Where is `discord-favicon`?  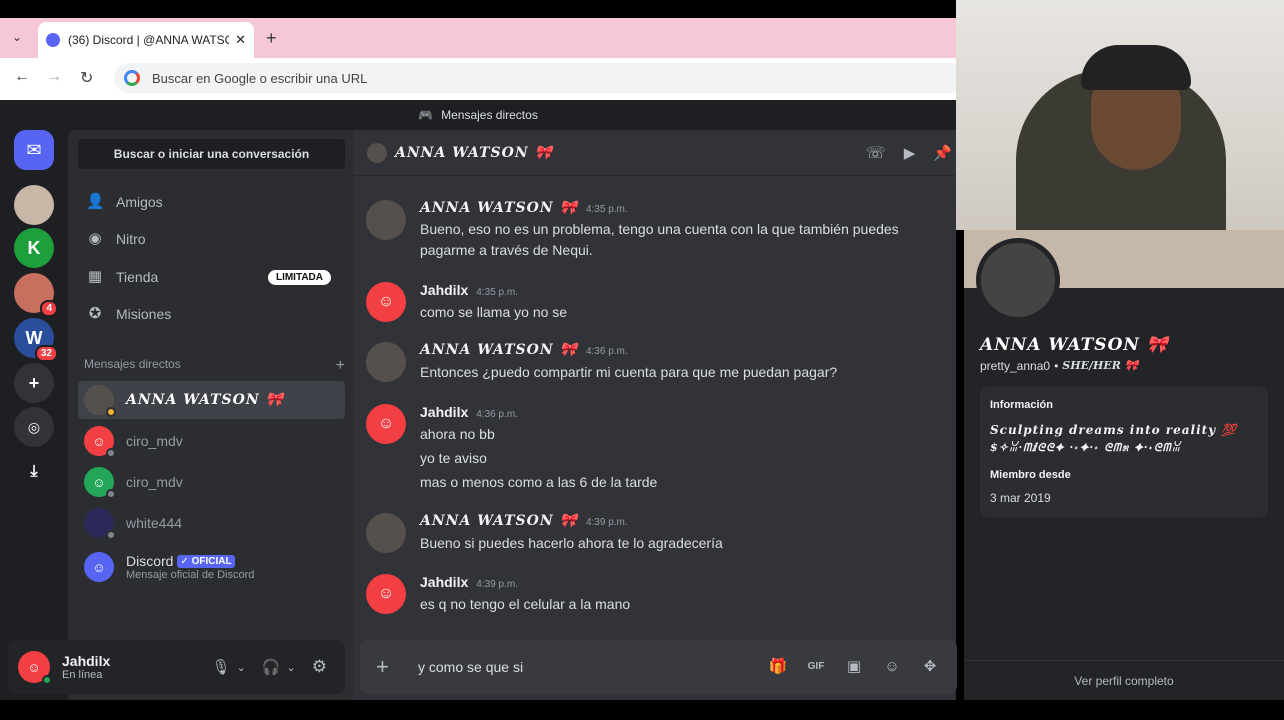
discord-favicon is located at coordinates (53, 40).